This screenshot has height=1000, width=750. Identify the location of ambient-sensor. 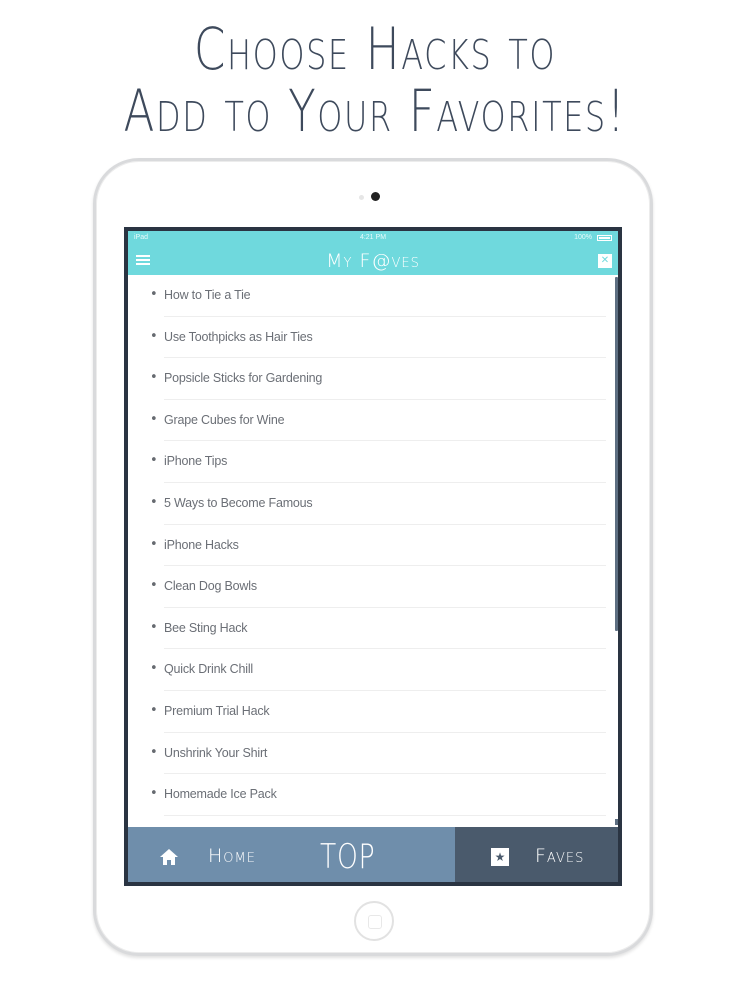
(361, 197).